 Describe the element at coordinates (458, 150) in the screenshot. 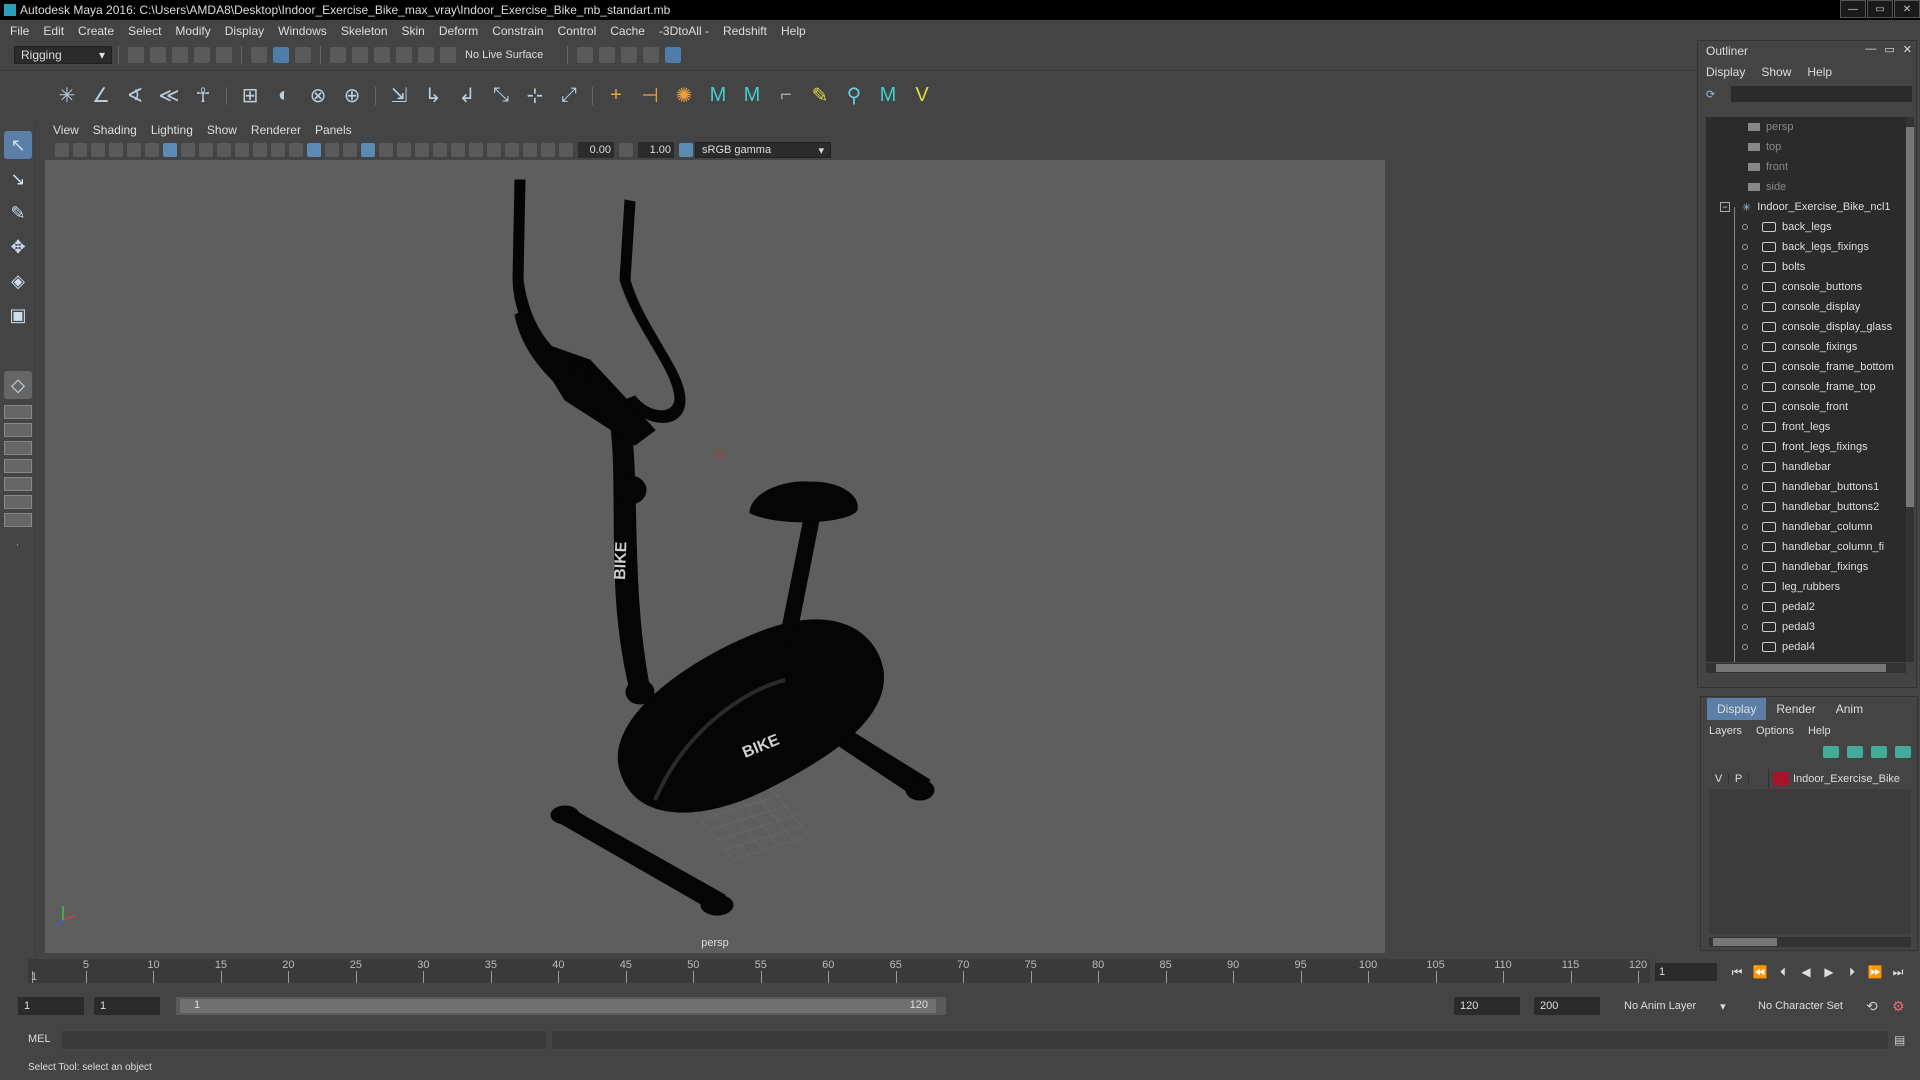

I see `anti-aliasing-icon` at that location.